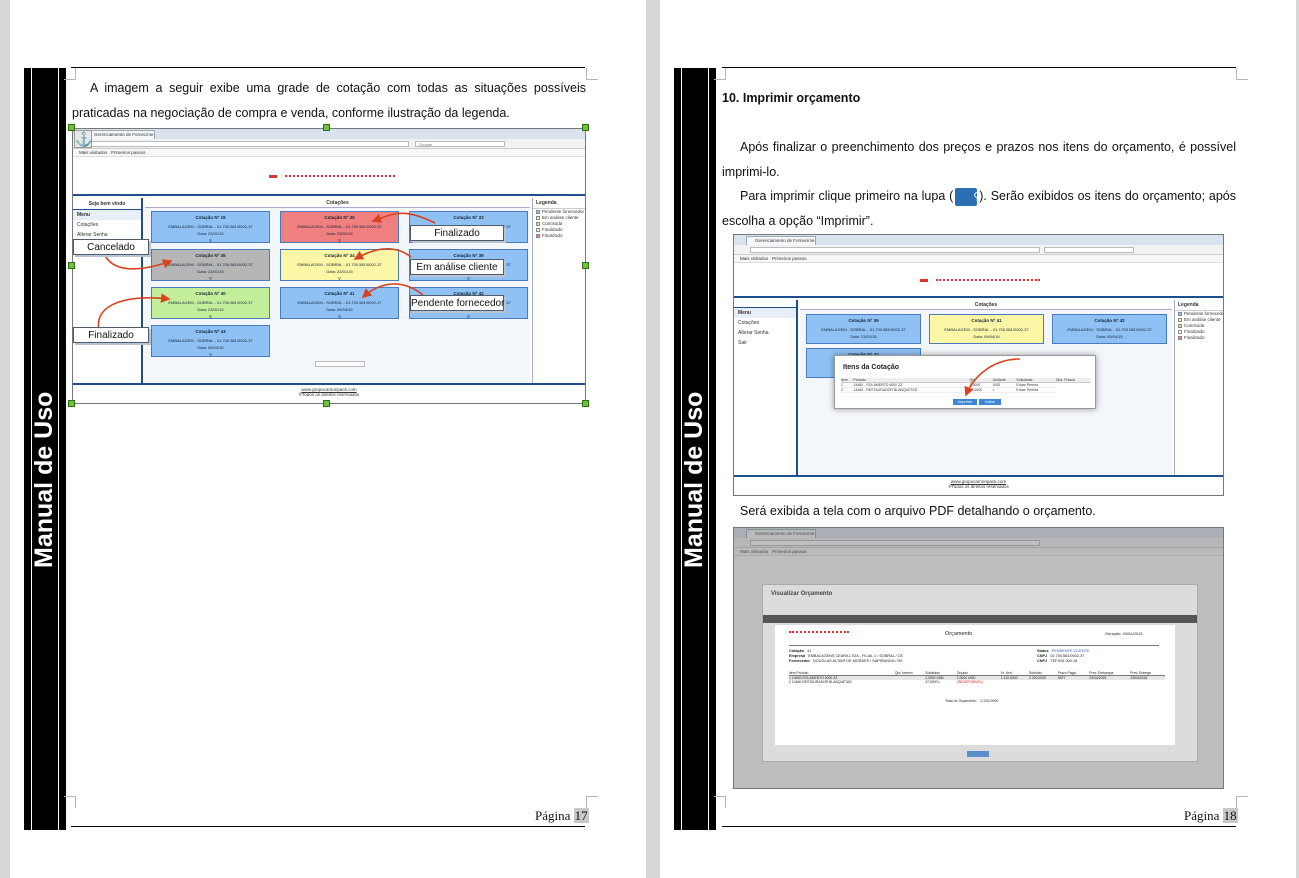 The image size is (1299, 878). Describe the element at coordinates (403, 218) in the screenshot. I see `arrow-finalizado` at that location.